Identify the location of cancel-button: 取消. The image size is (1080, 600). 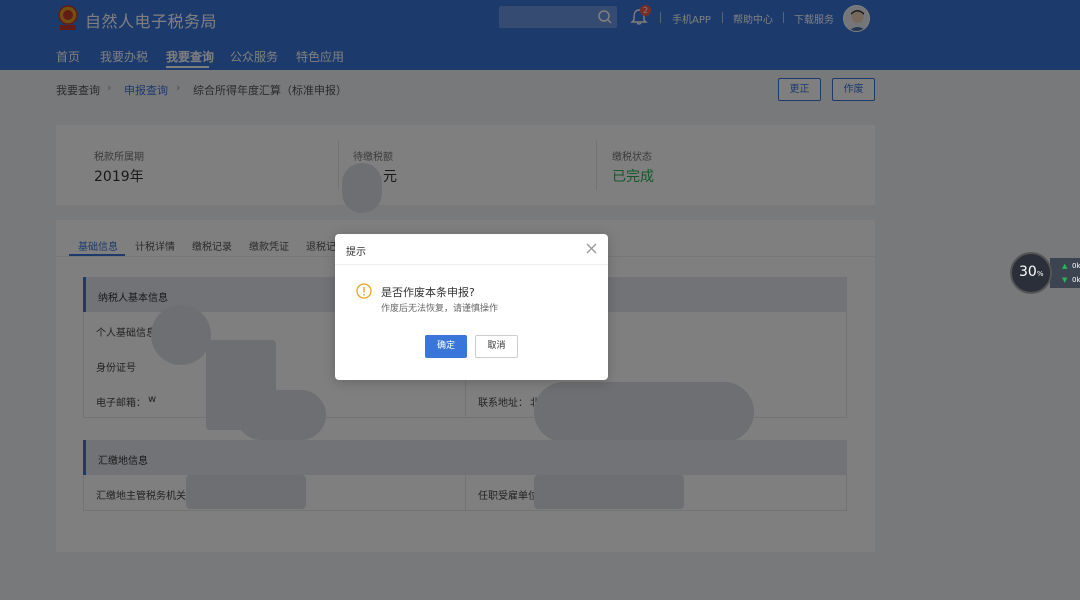
(496, 346).